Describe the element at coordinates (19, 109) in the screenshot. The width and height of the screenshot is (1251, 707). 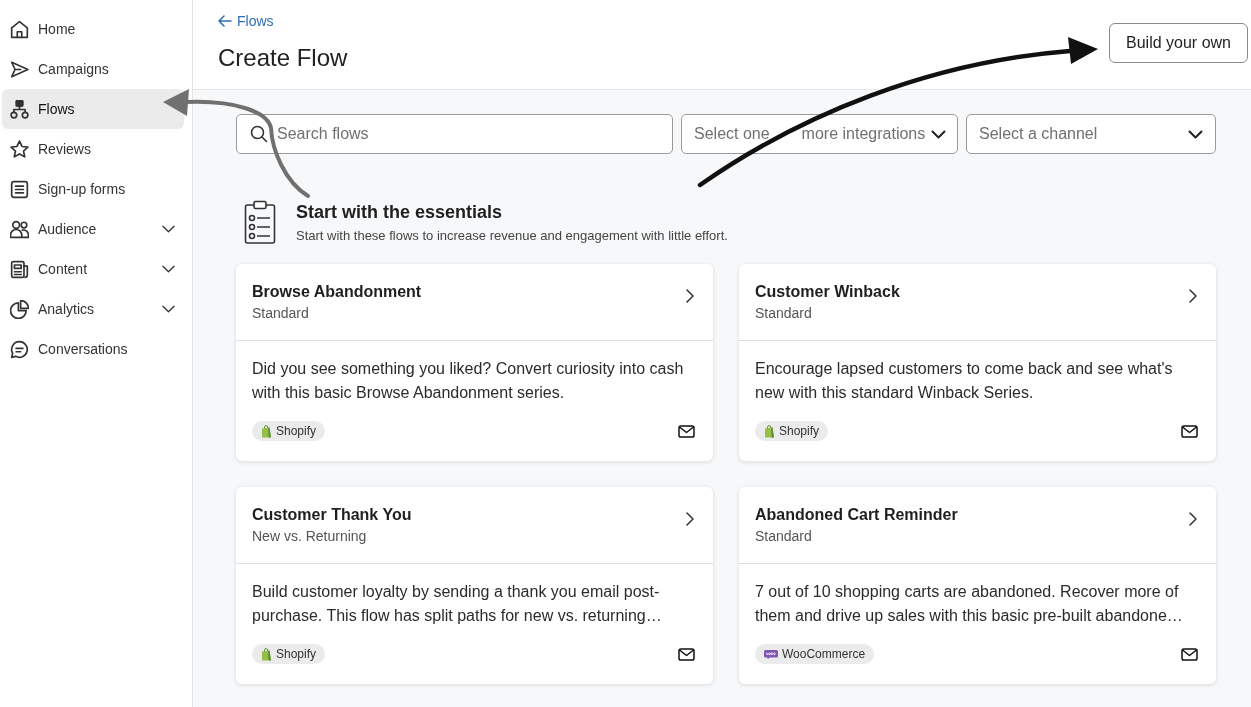
I see `hierarchy-icon` at that location.